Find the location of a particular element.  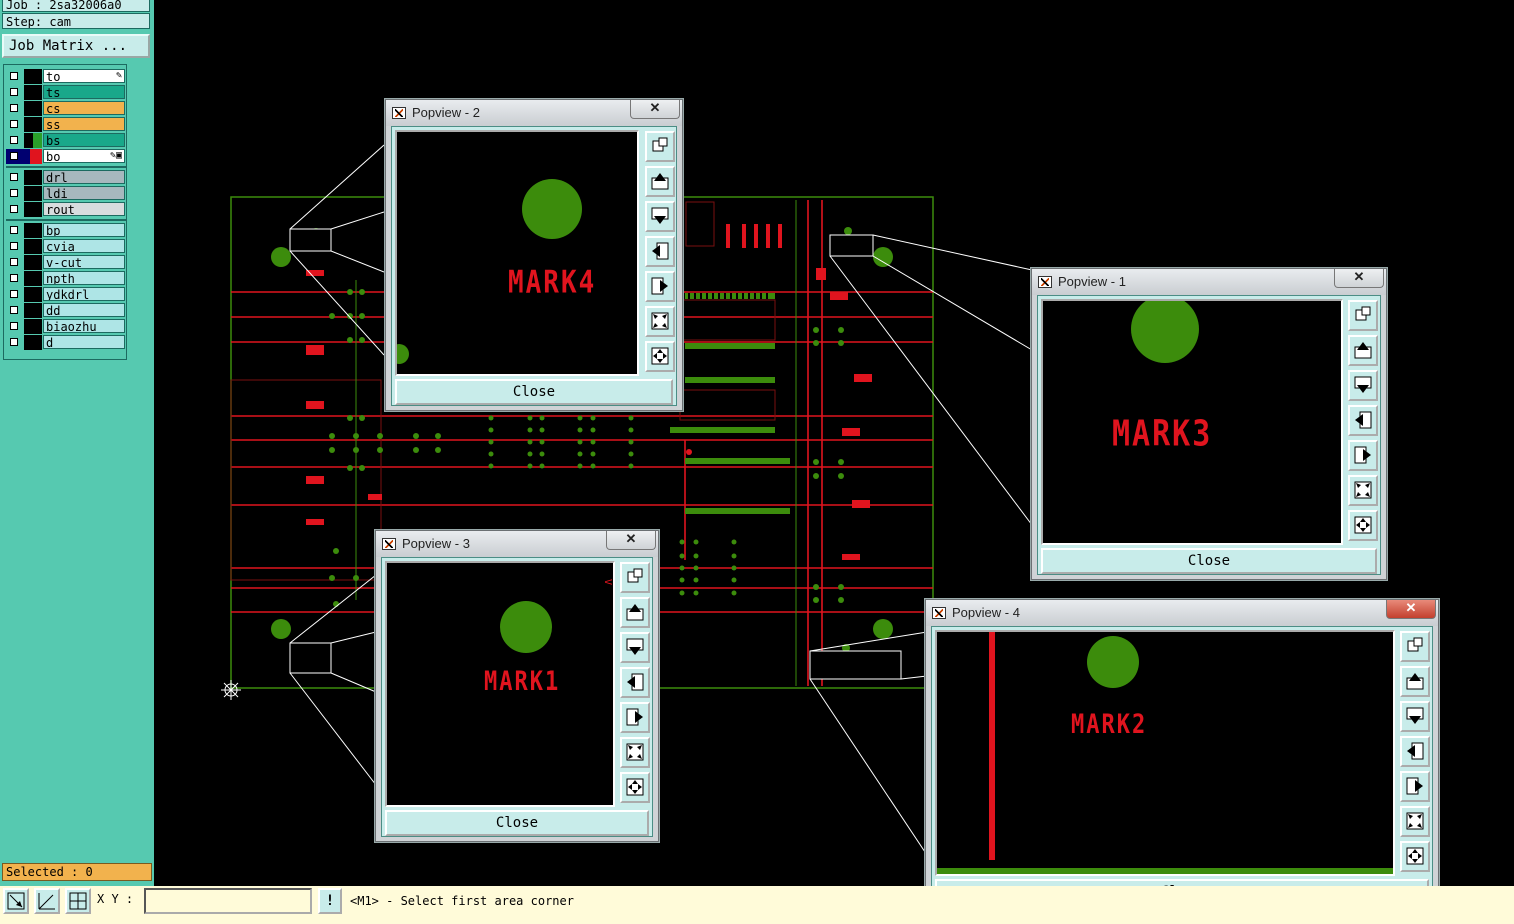

layer-row-ydkdrl: ydkdrl is located at coordinates (66, 294).